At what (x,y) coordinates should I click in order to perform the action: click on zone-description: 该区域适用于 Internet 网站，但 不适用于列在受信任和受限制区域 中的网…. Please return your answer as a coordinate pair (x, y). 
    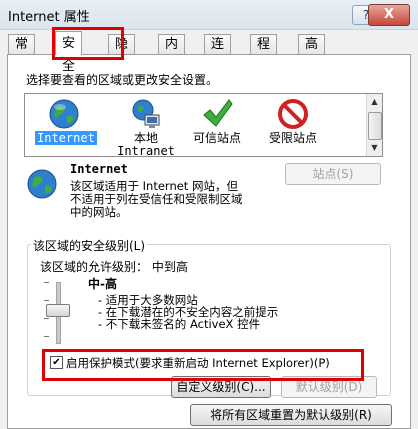
    Looking at the image, I should click on (156, 199).